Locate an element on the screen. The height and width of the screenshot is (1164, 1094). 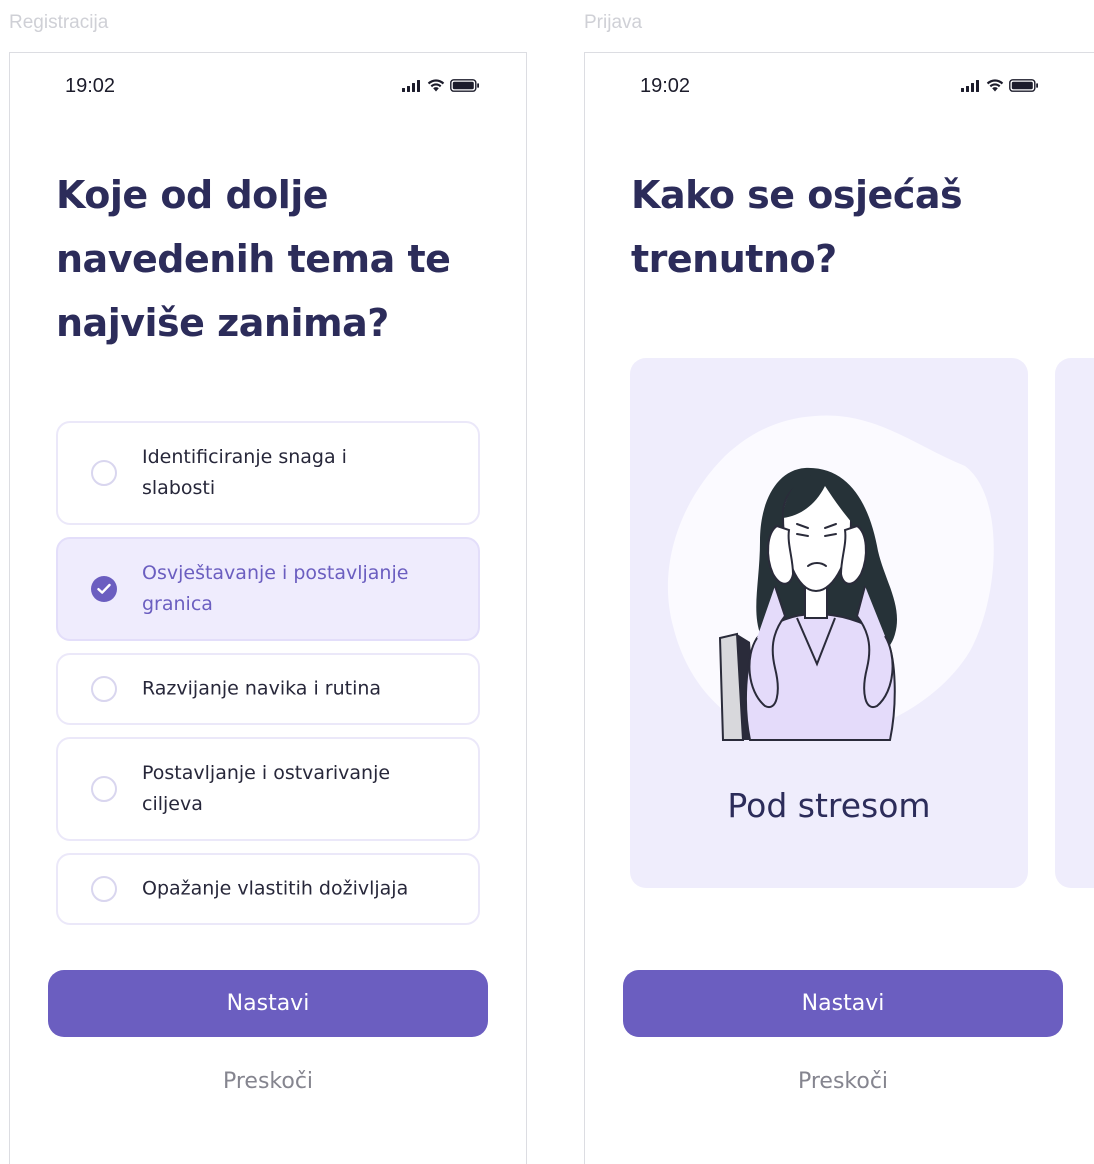
topic-option-strengths: Identificiranje snaga i slabosti is located at coordinates (268, 473).